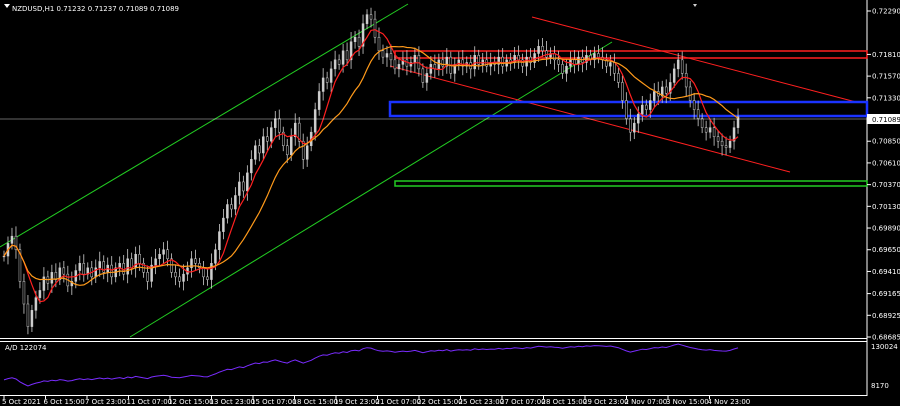 The height and width of the screenshot is (406, 900). I want to click on title-arrow-icon, so click(7, 6).